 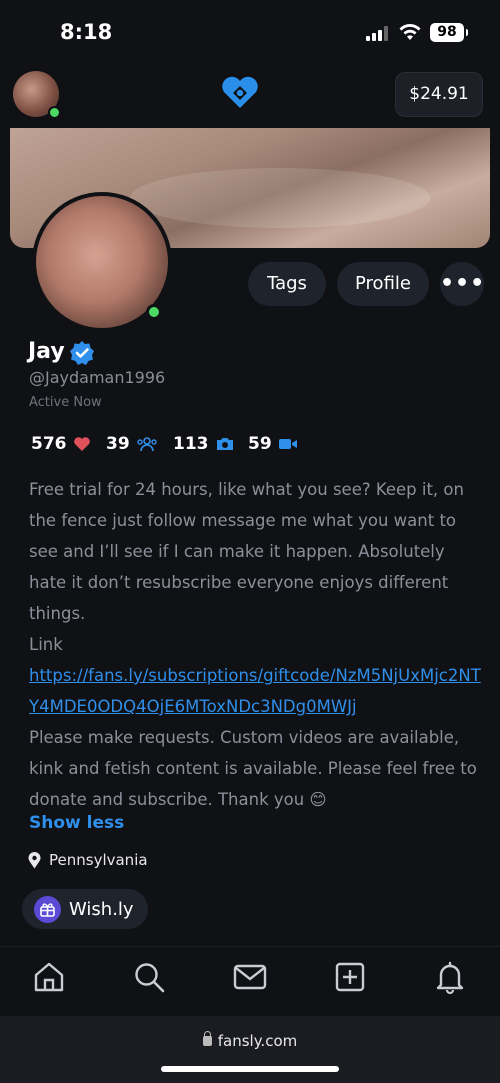 I want to click on location: Pennsylvania, so click(x=88, y=860).